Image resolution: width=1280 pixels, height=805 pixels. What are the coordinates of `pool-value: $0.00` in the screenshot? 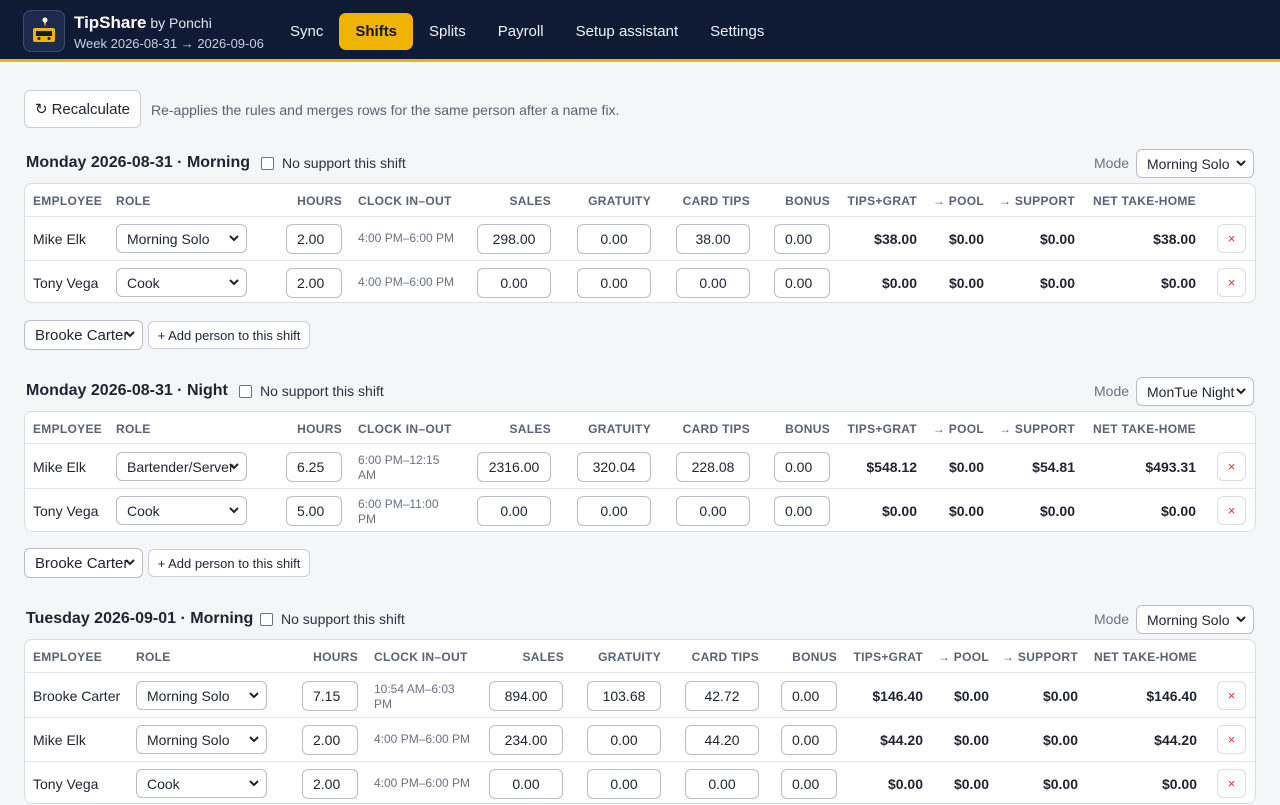 It's located at (966, 239).